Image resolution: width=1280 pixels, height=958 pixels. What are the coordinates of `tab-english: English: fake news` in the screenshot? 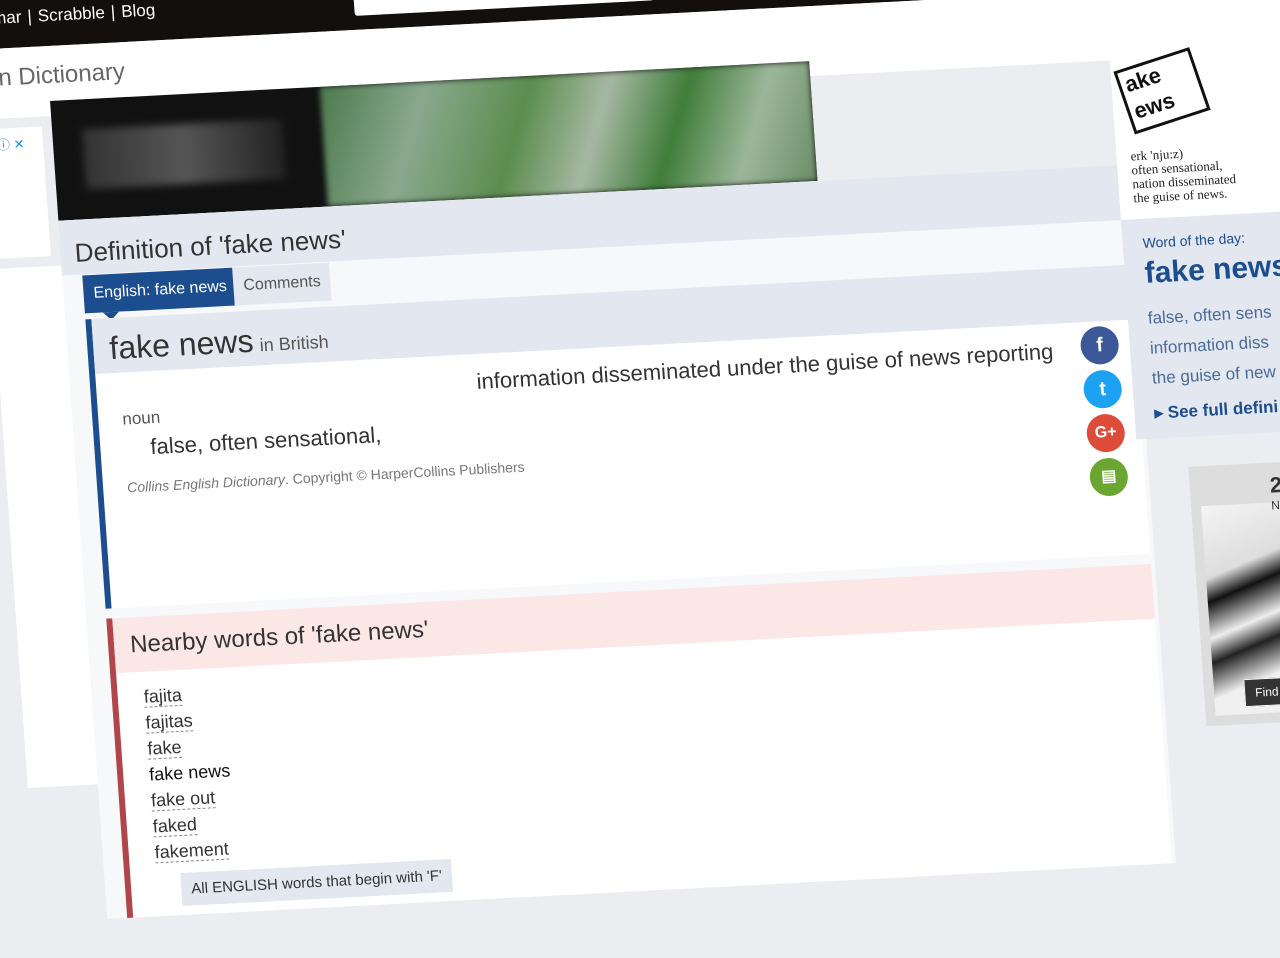 It's located at (160, 290).